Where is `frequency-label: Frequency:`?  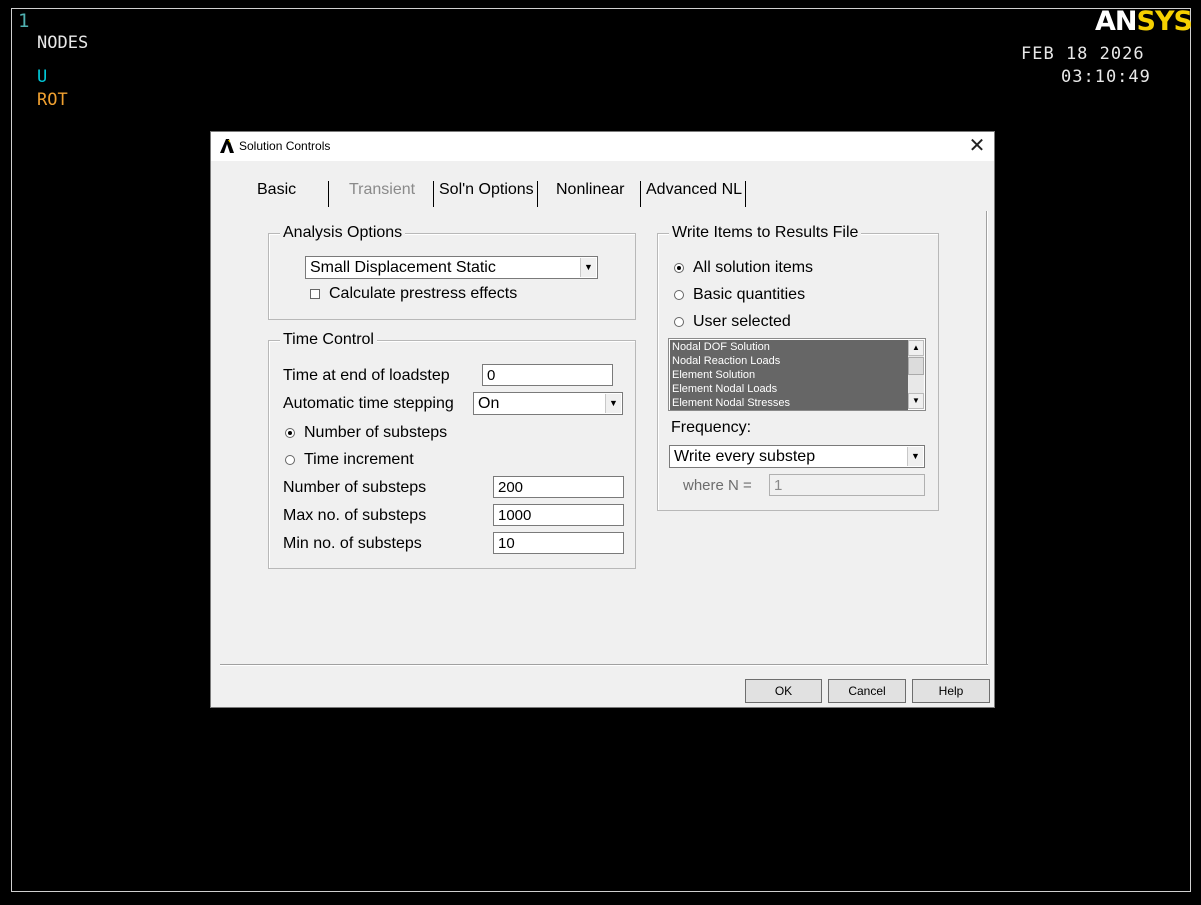
frequency-label: Frequency: is located at coordinates (711, 427).